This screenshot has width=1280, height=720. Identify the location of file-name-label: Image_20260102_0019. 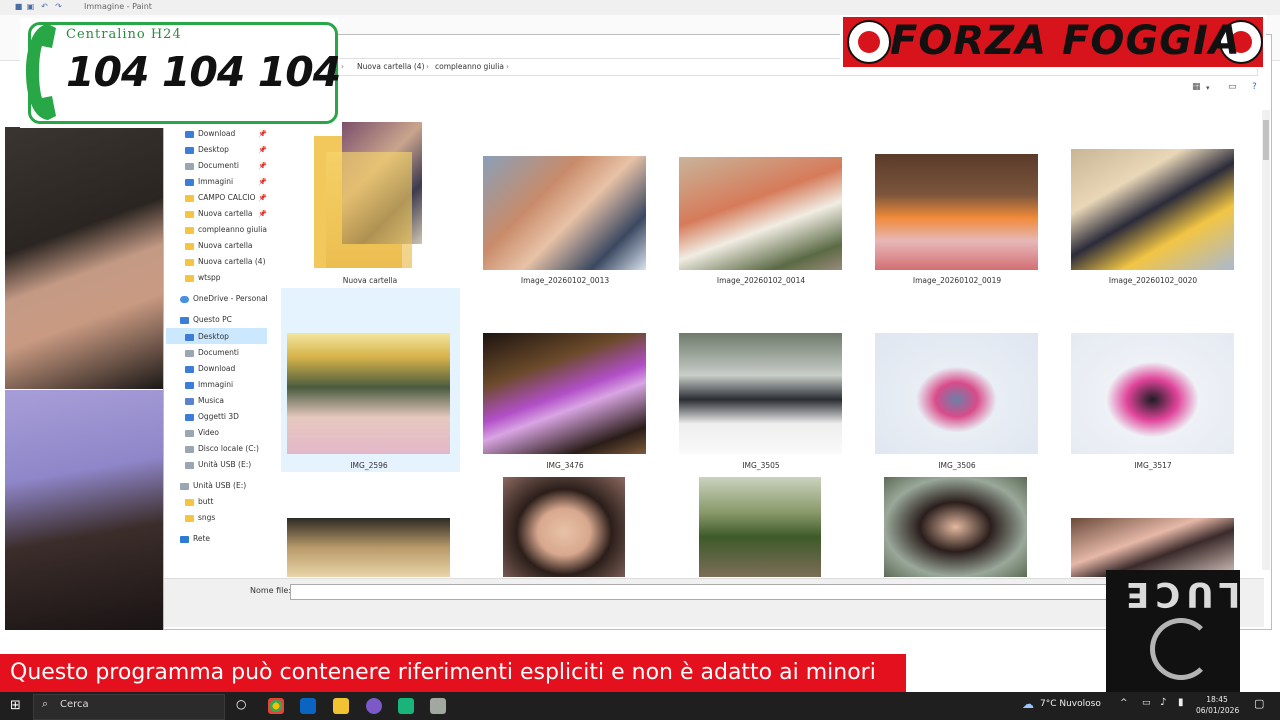
(957, 280).